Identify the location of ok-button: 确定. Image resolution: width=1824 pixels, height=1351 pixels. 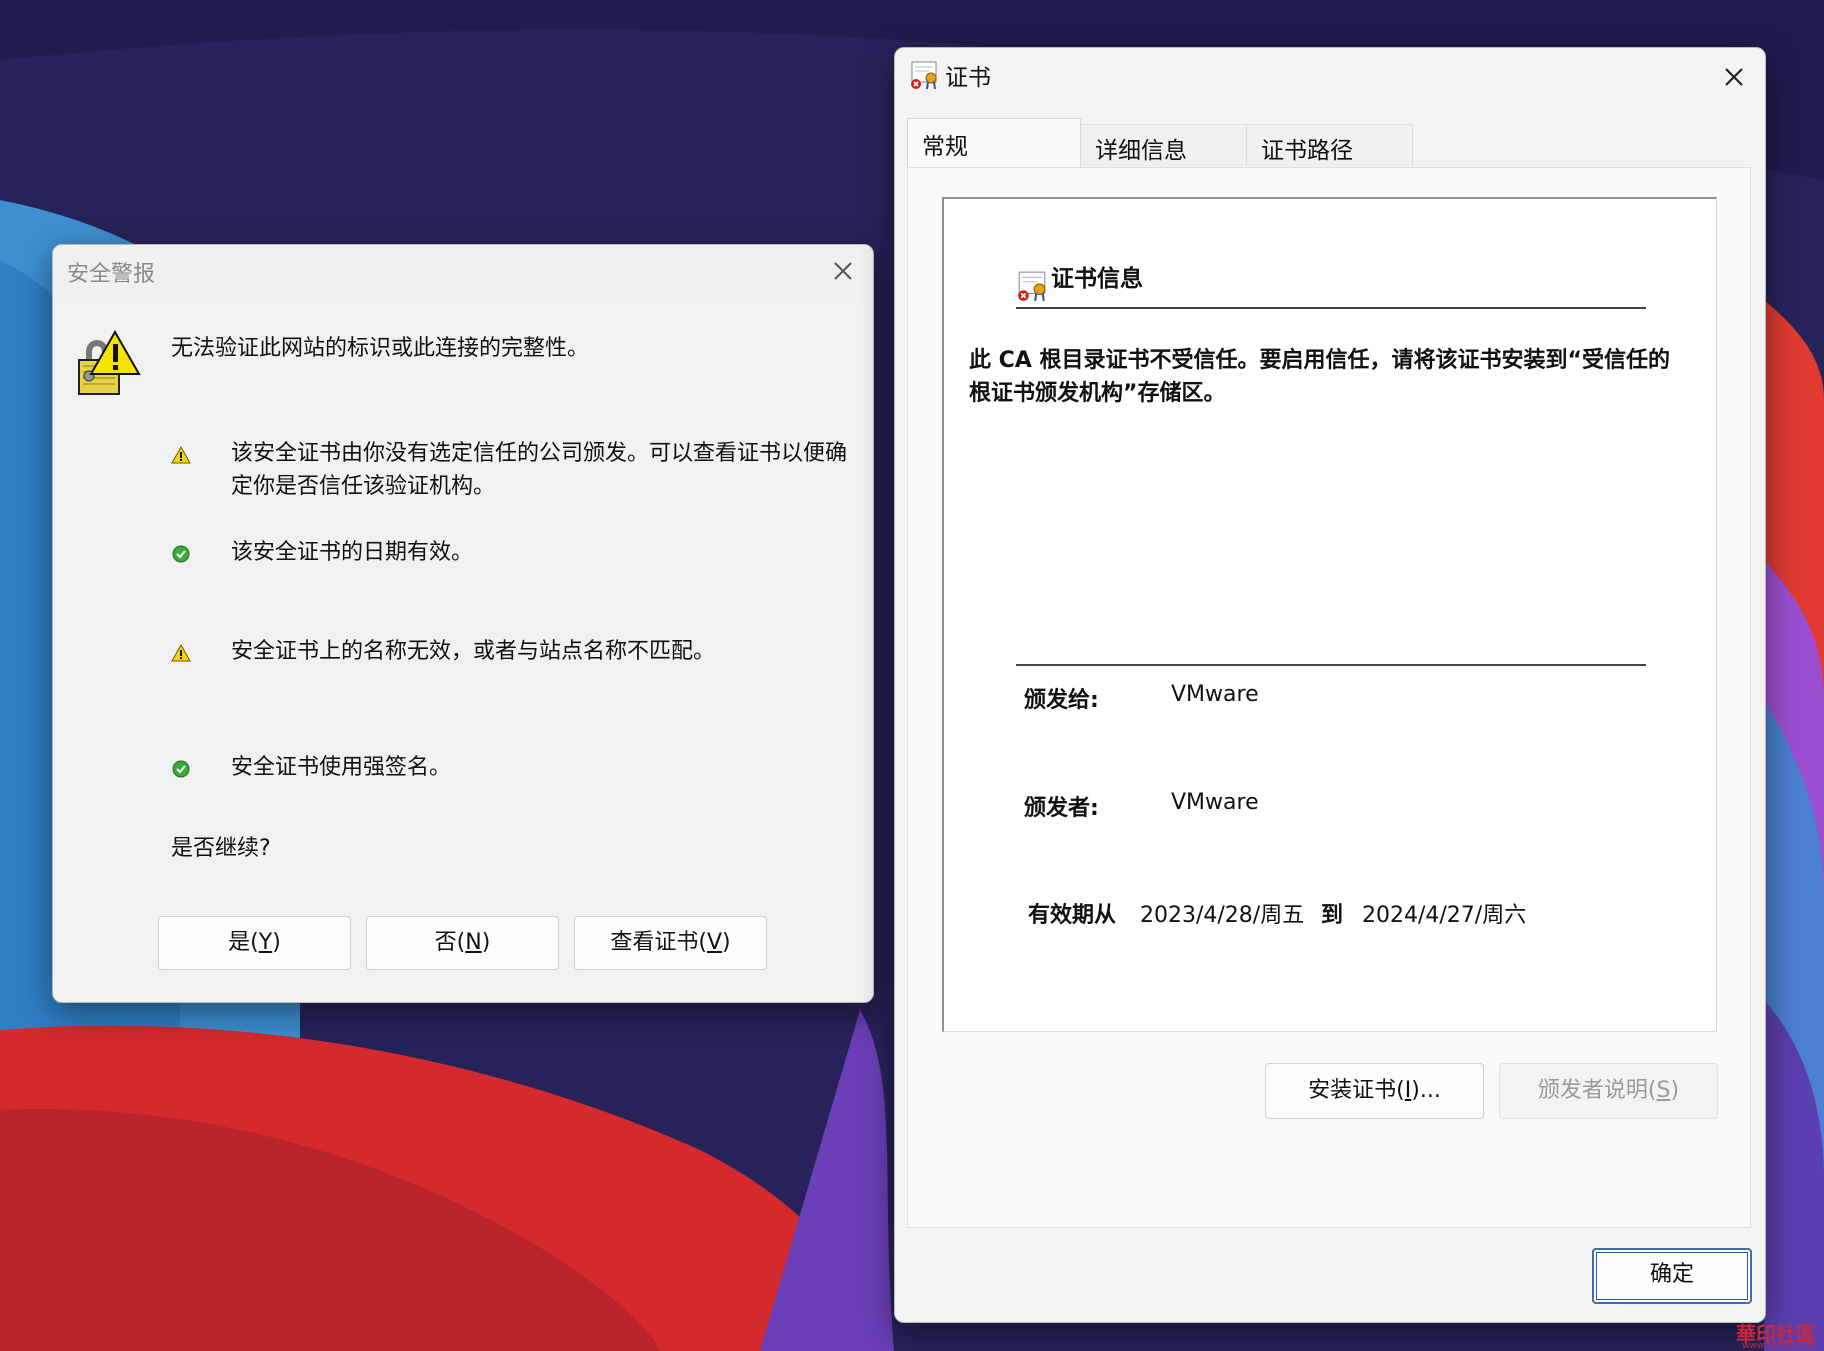
(1672, 1276).